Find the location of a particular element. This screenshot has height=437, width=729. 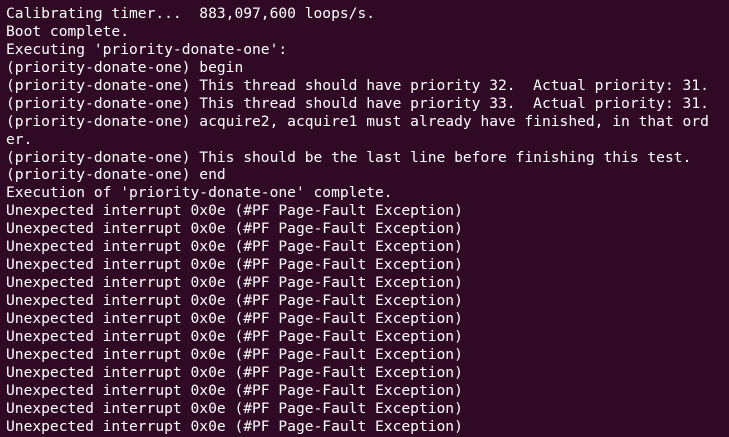

terminal-line: Boot complete. is located at coordinates (68, 31).